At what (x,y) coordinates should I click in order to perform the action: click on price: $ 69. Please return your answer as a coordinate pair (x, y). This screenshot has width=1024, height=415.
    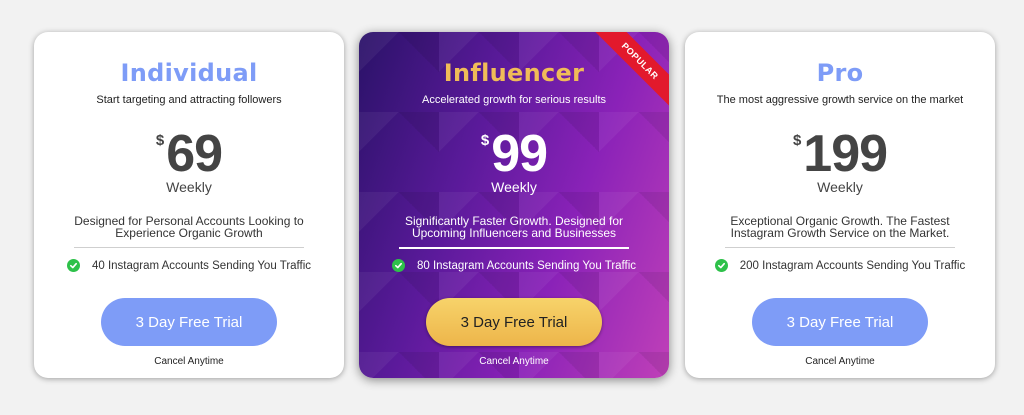
    Looking at the image, I should click on (189, 154).